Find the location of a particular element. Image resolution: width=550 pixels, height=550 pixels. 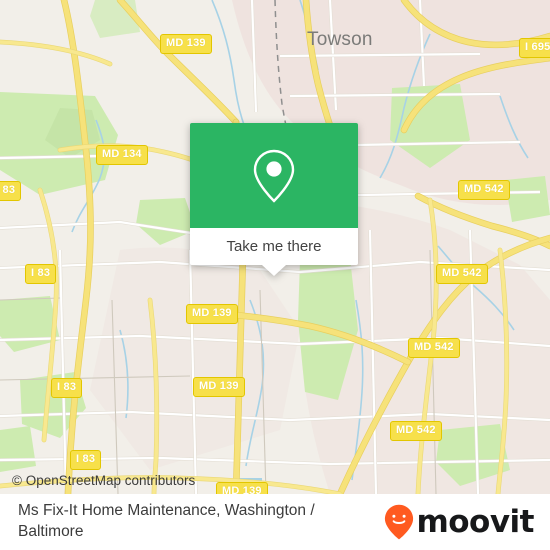

popup-pointer-tail is located at coordinates (274, 270).